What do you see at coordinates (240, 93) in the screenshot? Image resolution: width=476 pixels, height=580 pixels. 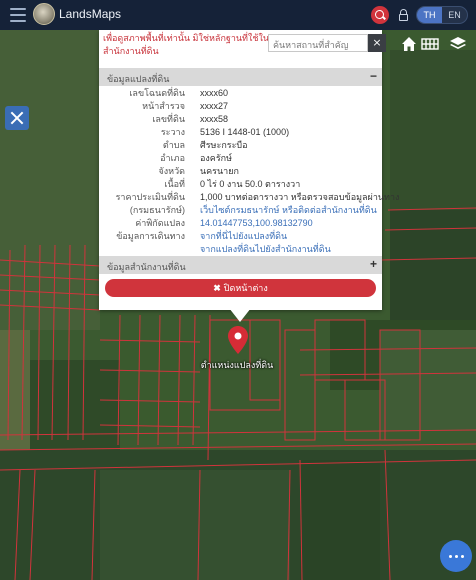 I see `table-row: เลขโฉนดที่ดิน xxxx60` at bounding box center [240, 93].